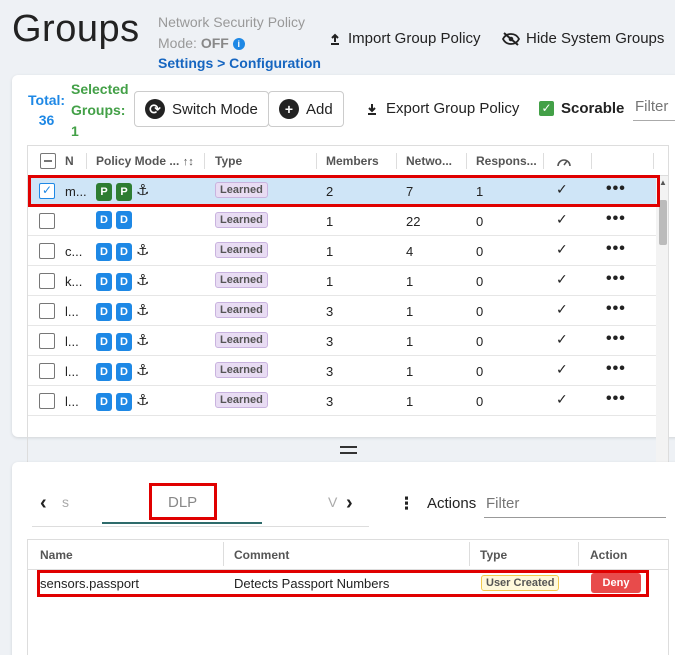 This screenshot has height=655, width=675. I want to click on policy-badges: DD, so click(116, 220).